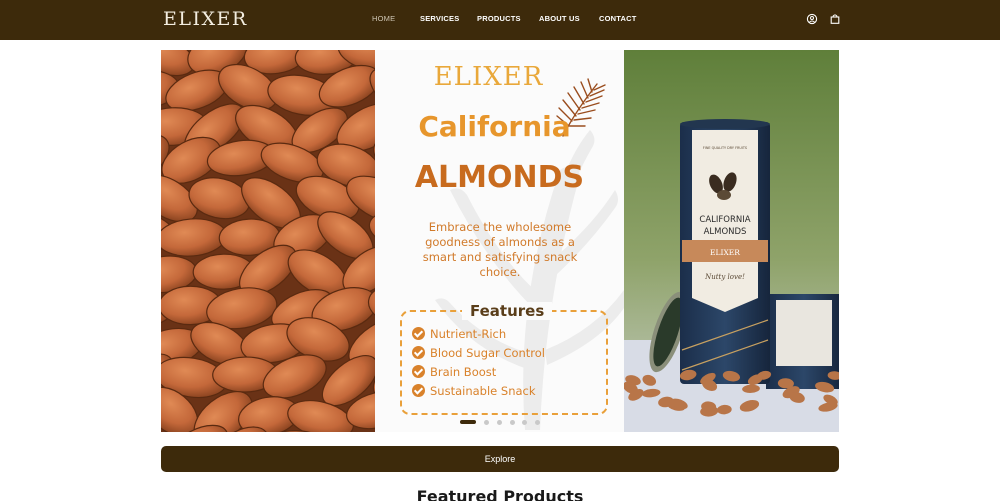  I want to click on nav-products: PRODUCTS, so click(499, 18).